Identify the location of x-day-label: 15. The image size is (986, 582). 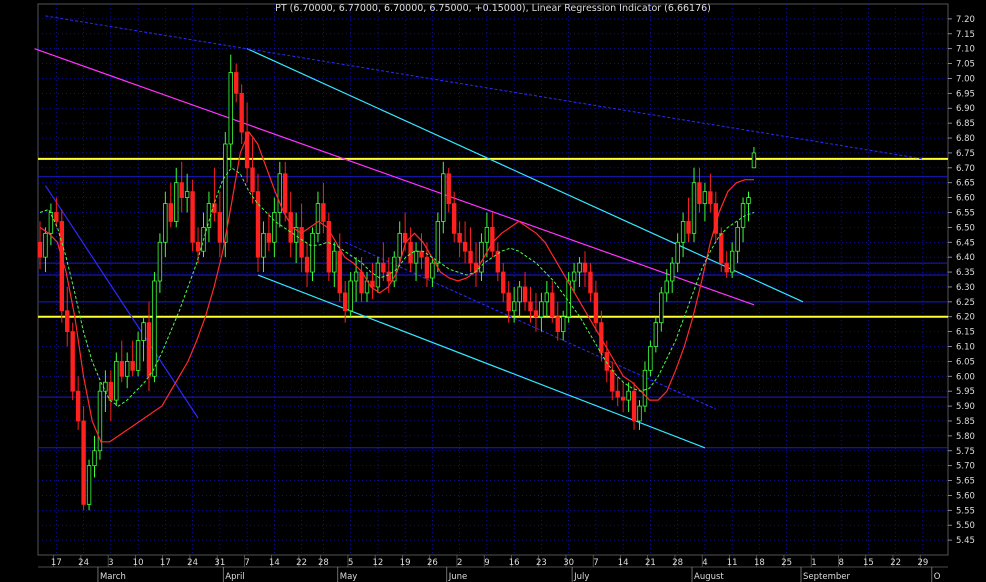
(868, 563).